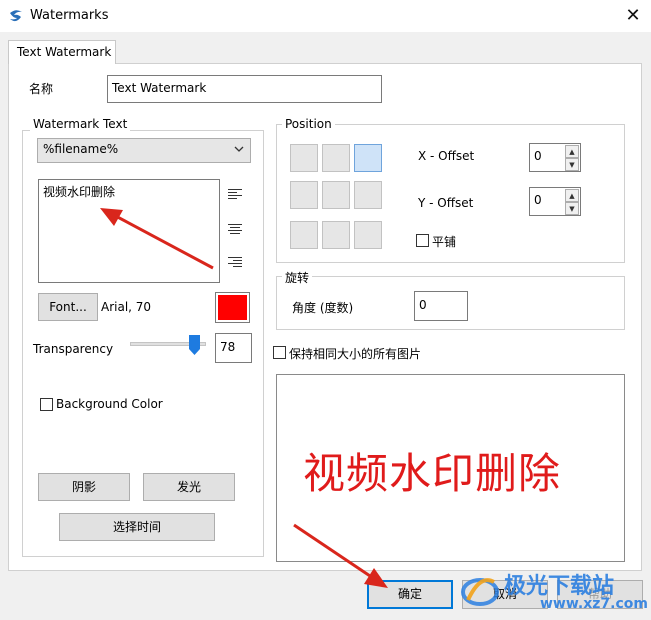  What do you see at coordinates (340, 555) in the screenshot?
I see `arrow-to-ok-button` at bounding box center [340, 555].